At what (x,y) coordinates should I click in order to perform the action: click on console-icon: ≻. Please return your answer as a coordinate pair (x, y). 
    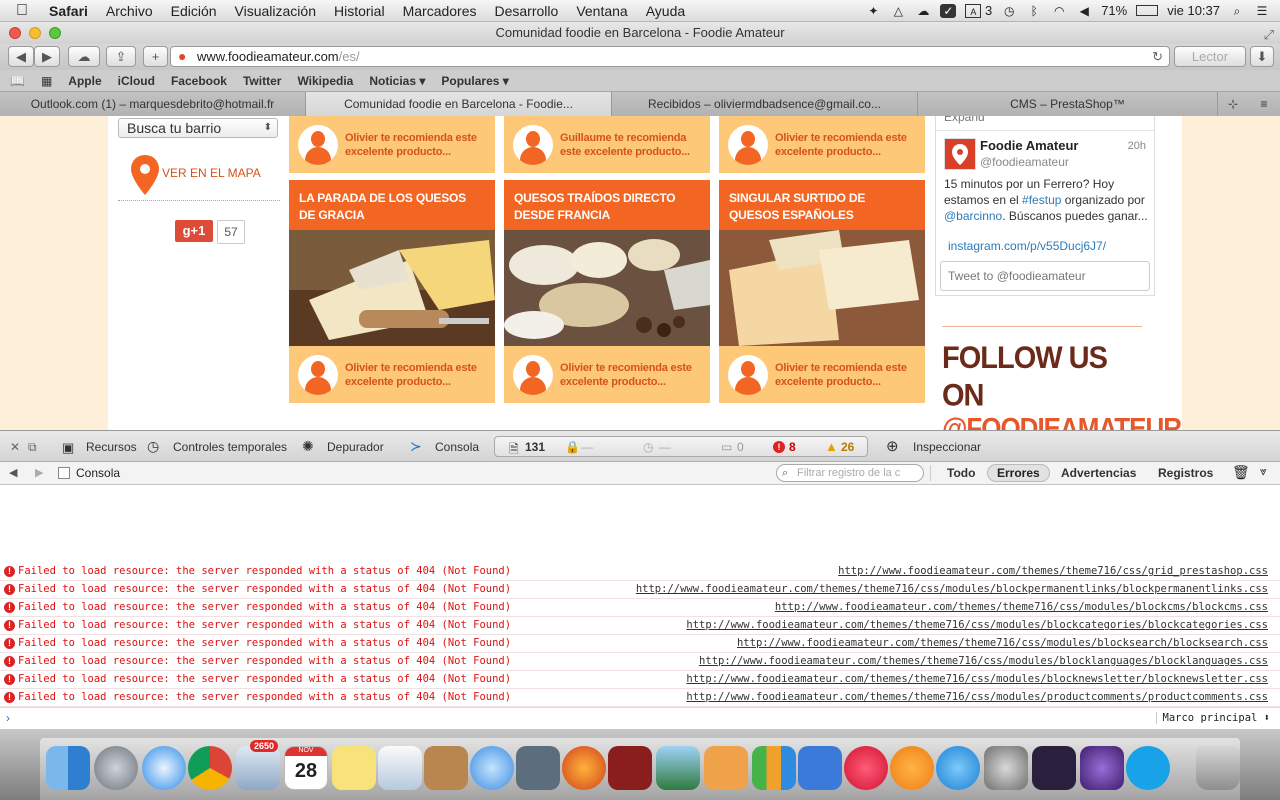
    Looking at the image, I should click on (416, 446).